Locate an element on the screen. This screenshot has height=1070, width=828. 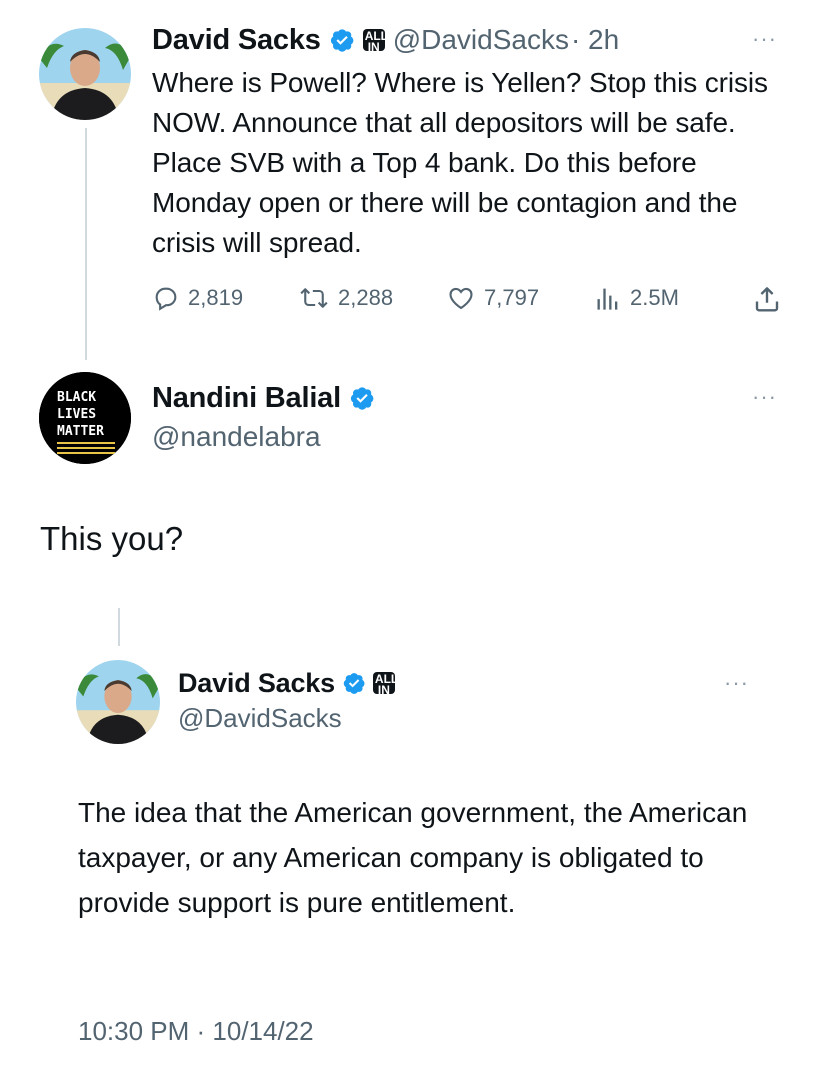
tweet-time: · 2h is located at coordinates (595, 40).